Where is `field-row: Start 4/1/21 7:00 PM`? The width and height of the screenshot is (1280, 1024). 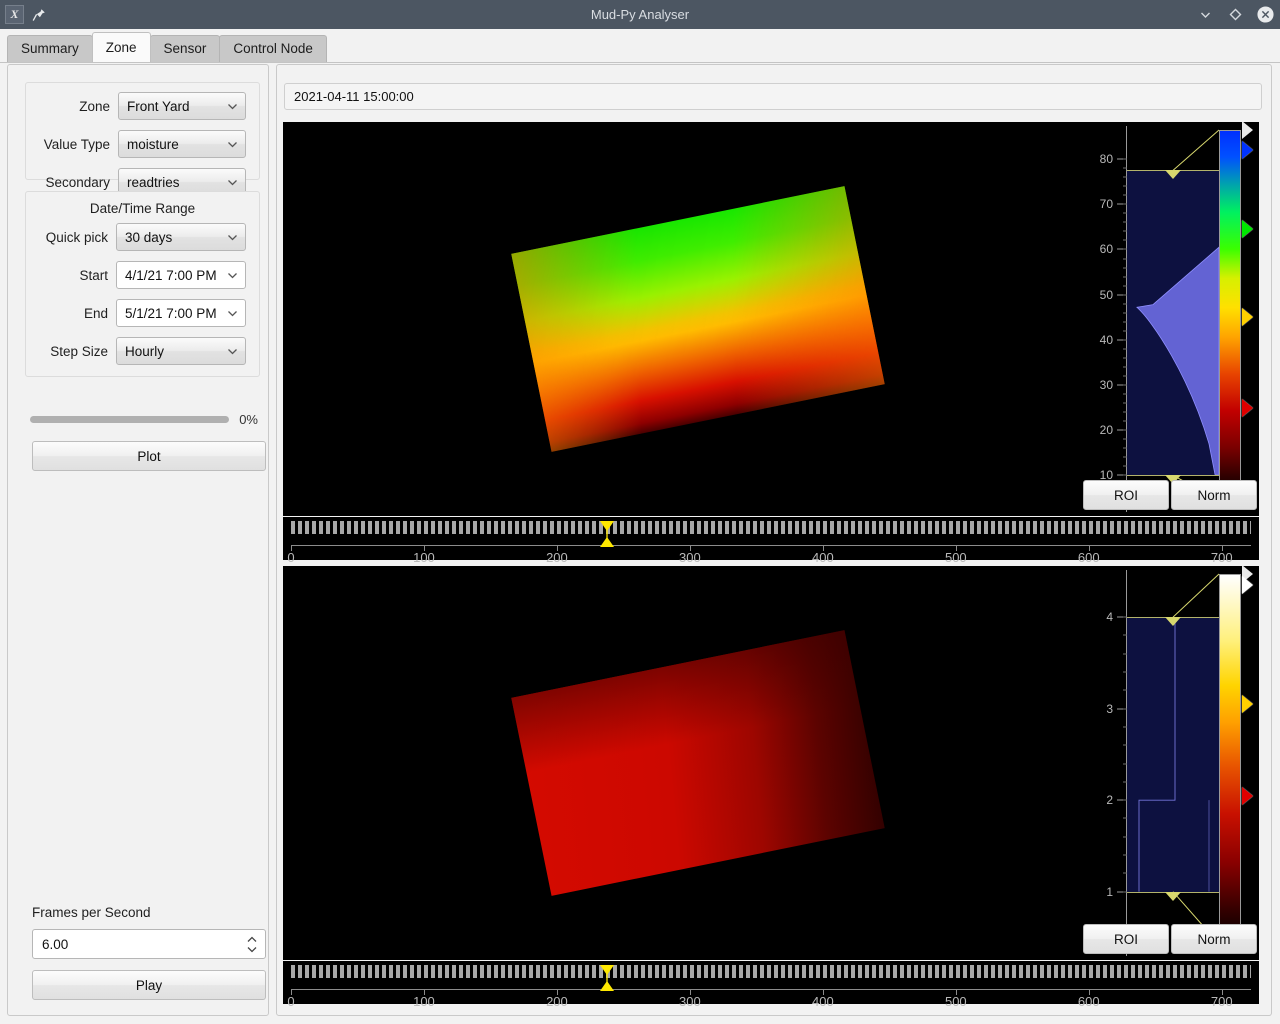
field-row: Start 4/1/21 7:00 PM is located at coordinates (142, 275).